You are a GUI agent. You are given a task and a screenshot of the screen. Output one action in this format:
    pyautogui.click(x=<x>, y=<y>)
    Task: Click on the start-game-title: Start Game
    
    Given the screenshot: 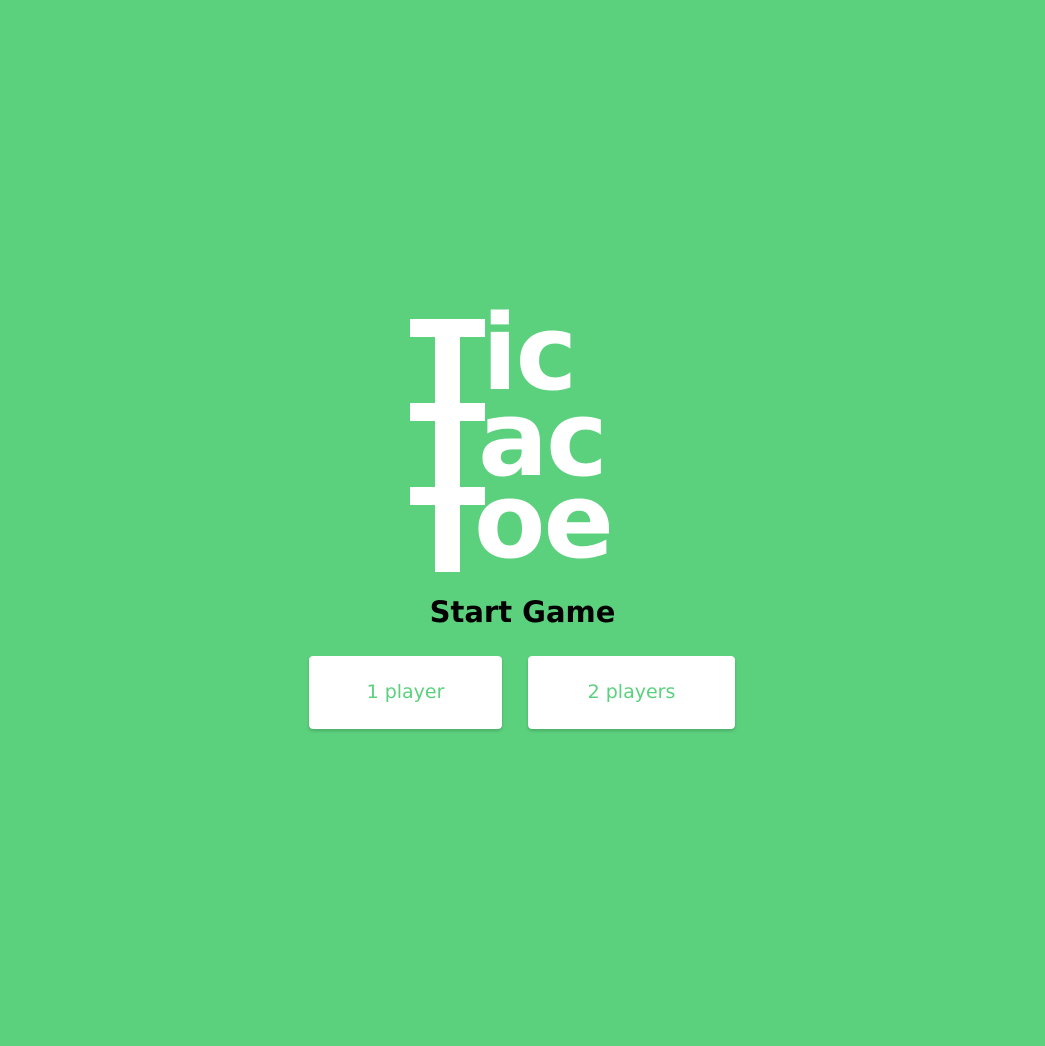 What is the action you would take?
    pyautogui.click(x=522, y=612)
    